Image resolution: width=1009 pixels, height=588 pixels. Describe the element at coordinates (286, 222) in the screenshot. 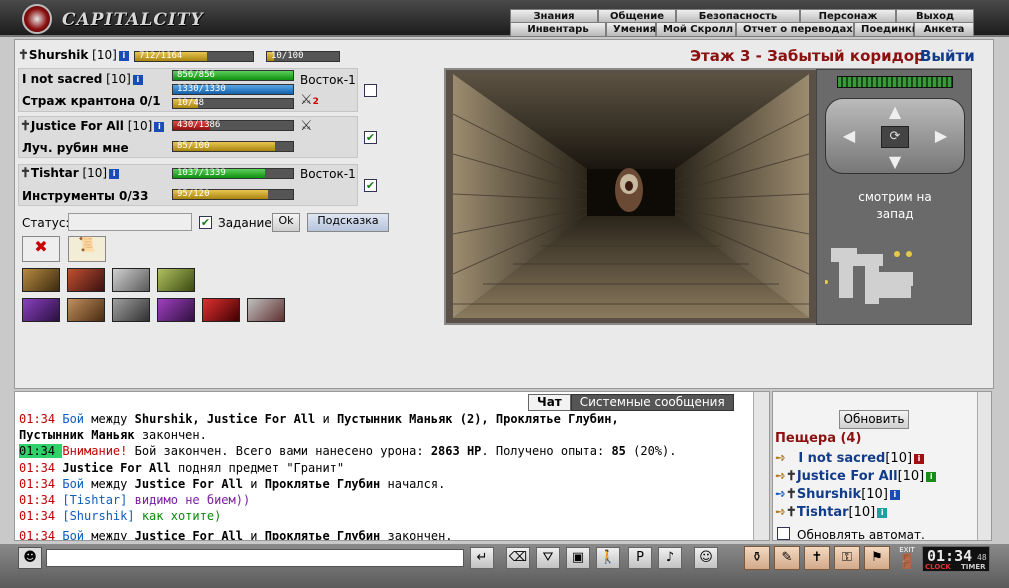

I see `ok-button: Ok` at that location.